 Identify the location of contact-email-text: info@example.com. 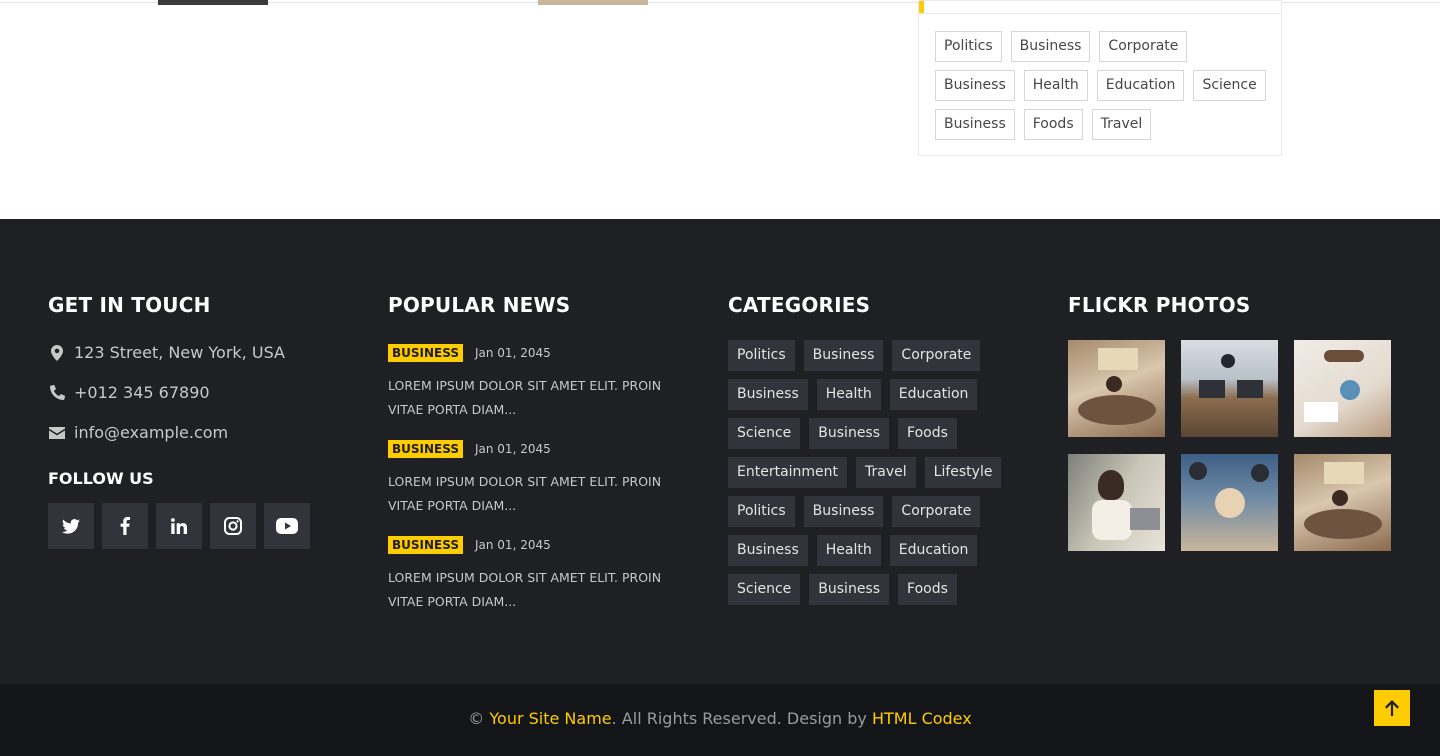
(151, 432).